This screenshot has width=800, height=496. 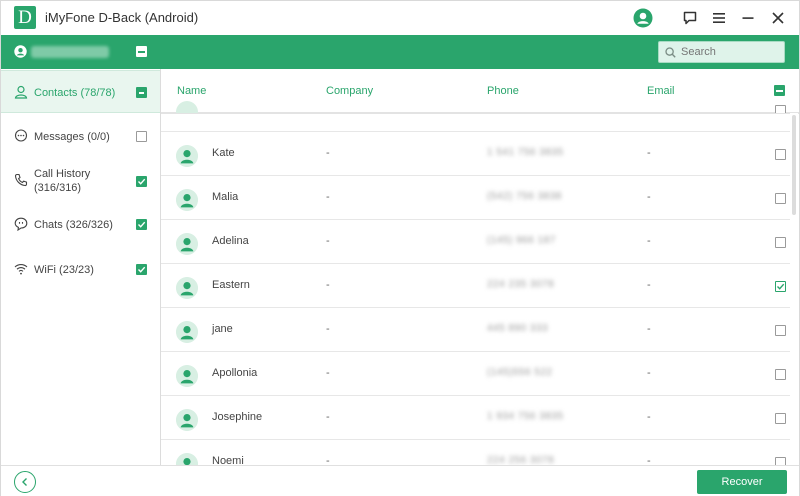 I want to click on person-icon, so click(x=21, y=92).